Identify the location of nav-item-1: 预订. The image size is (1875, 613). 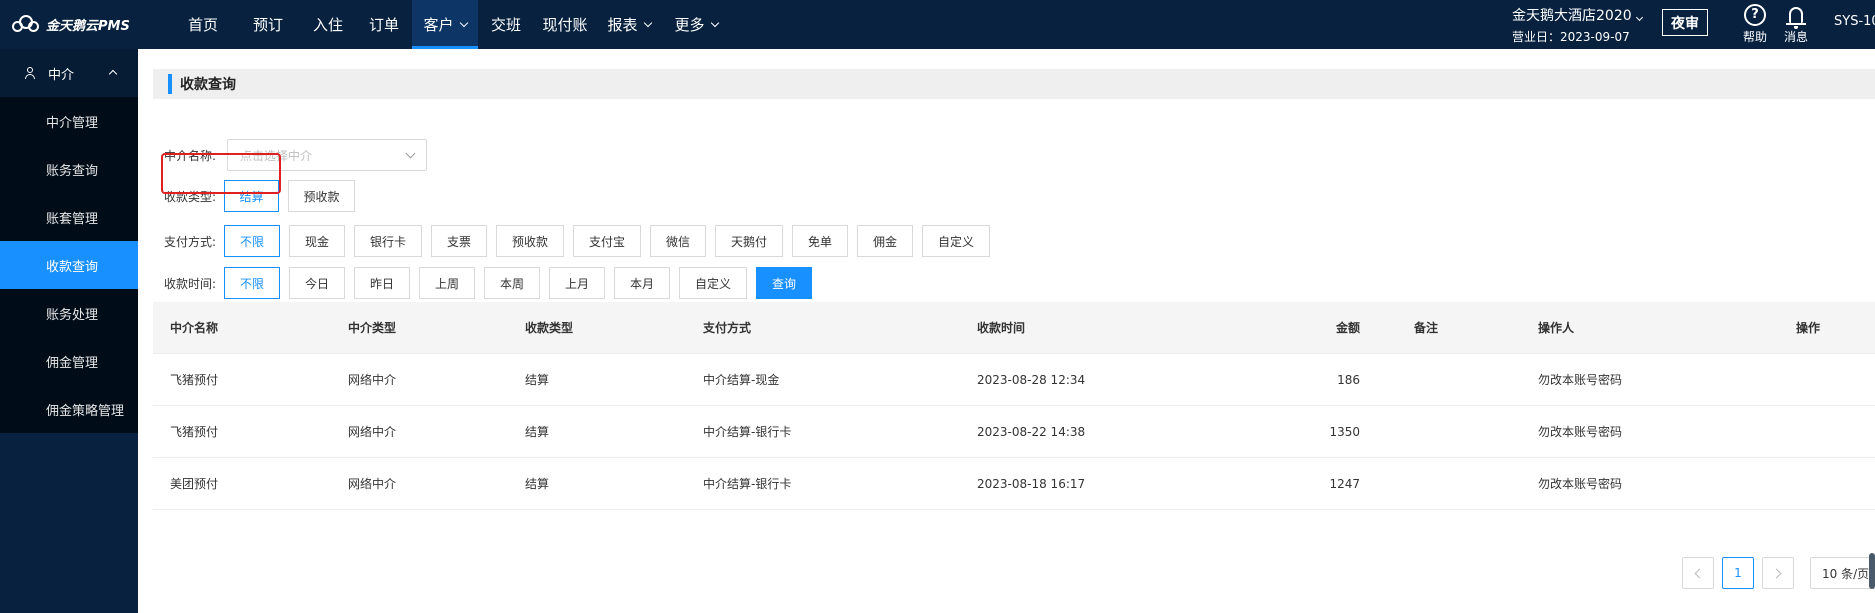
(268, 24).